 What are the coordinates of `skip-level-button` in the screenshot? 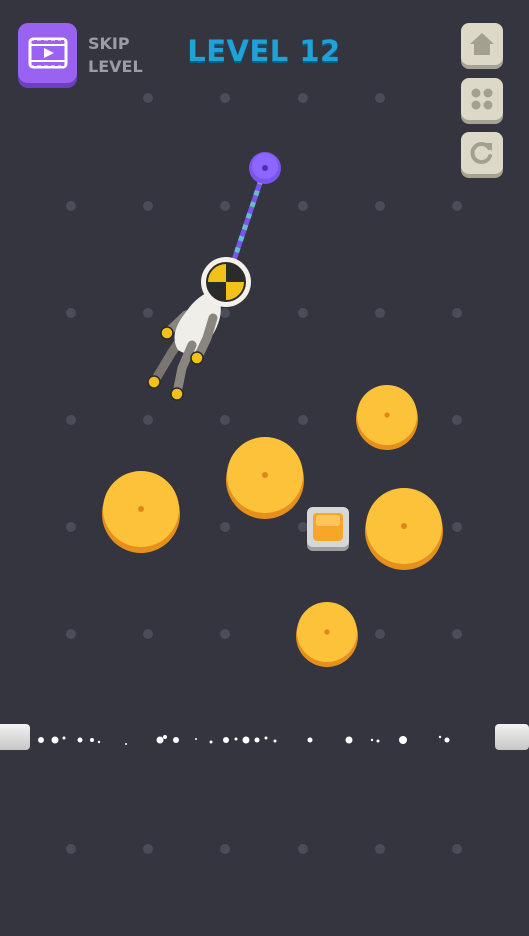 It's located at (47, 53).